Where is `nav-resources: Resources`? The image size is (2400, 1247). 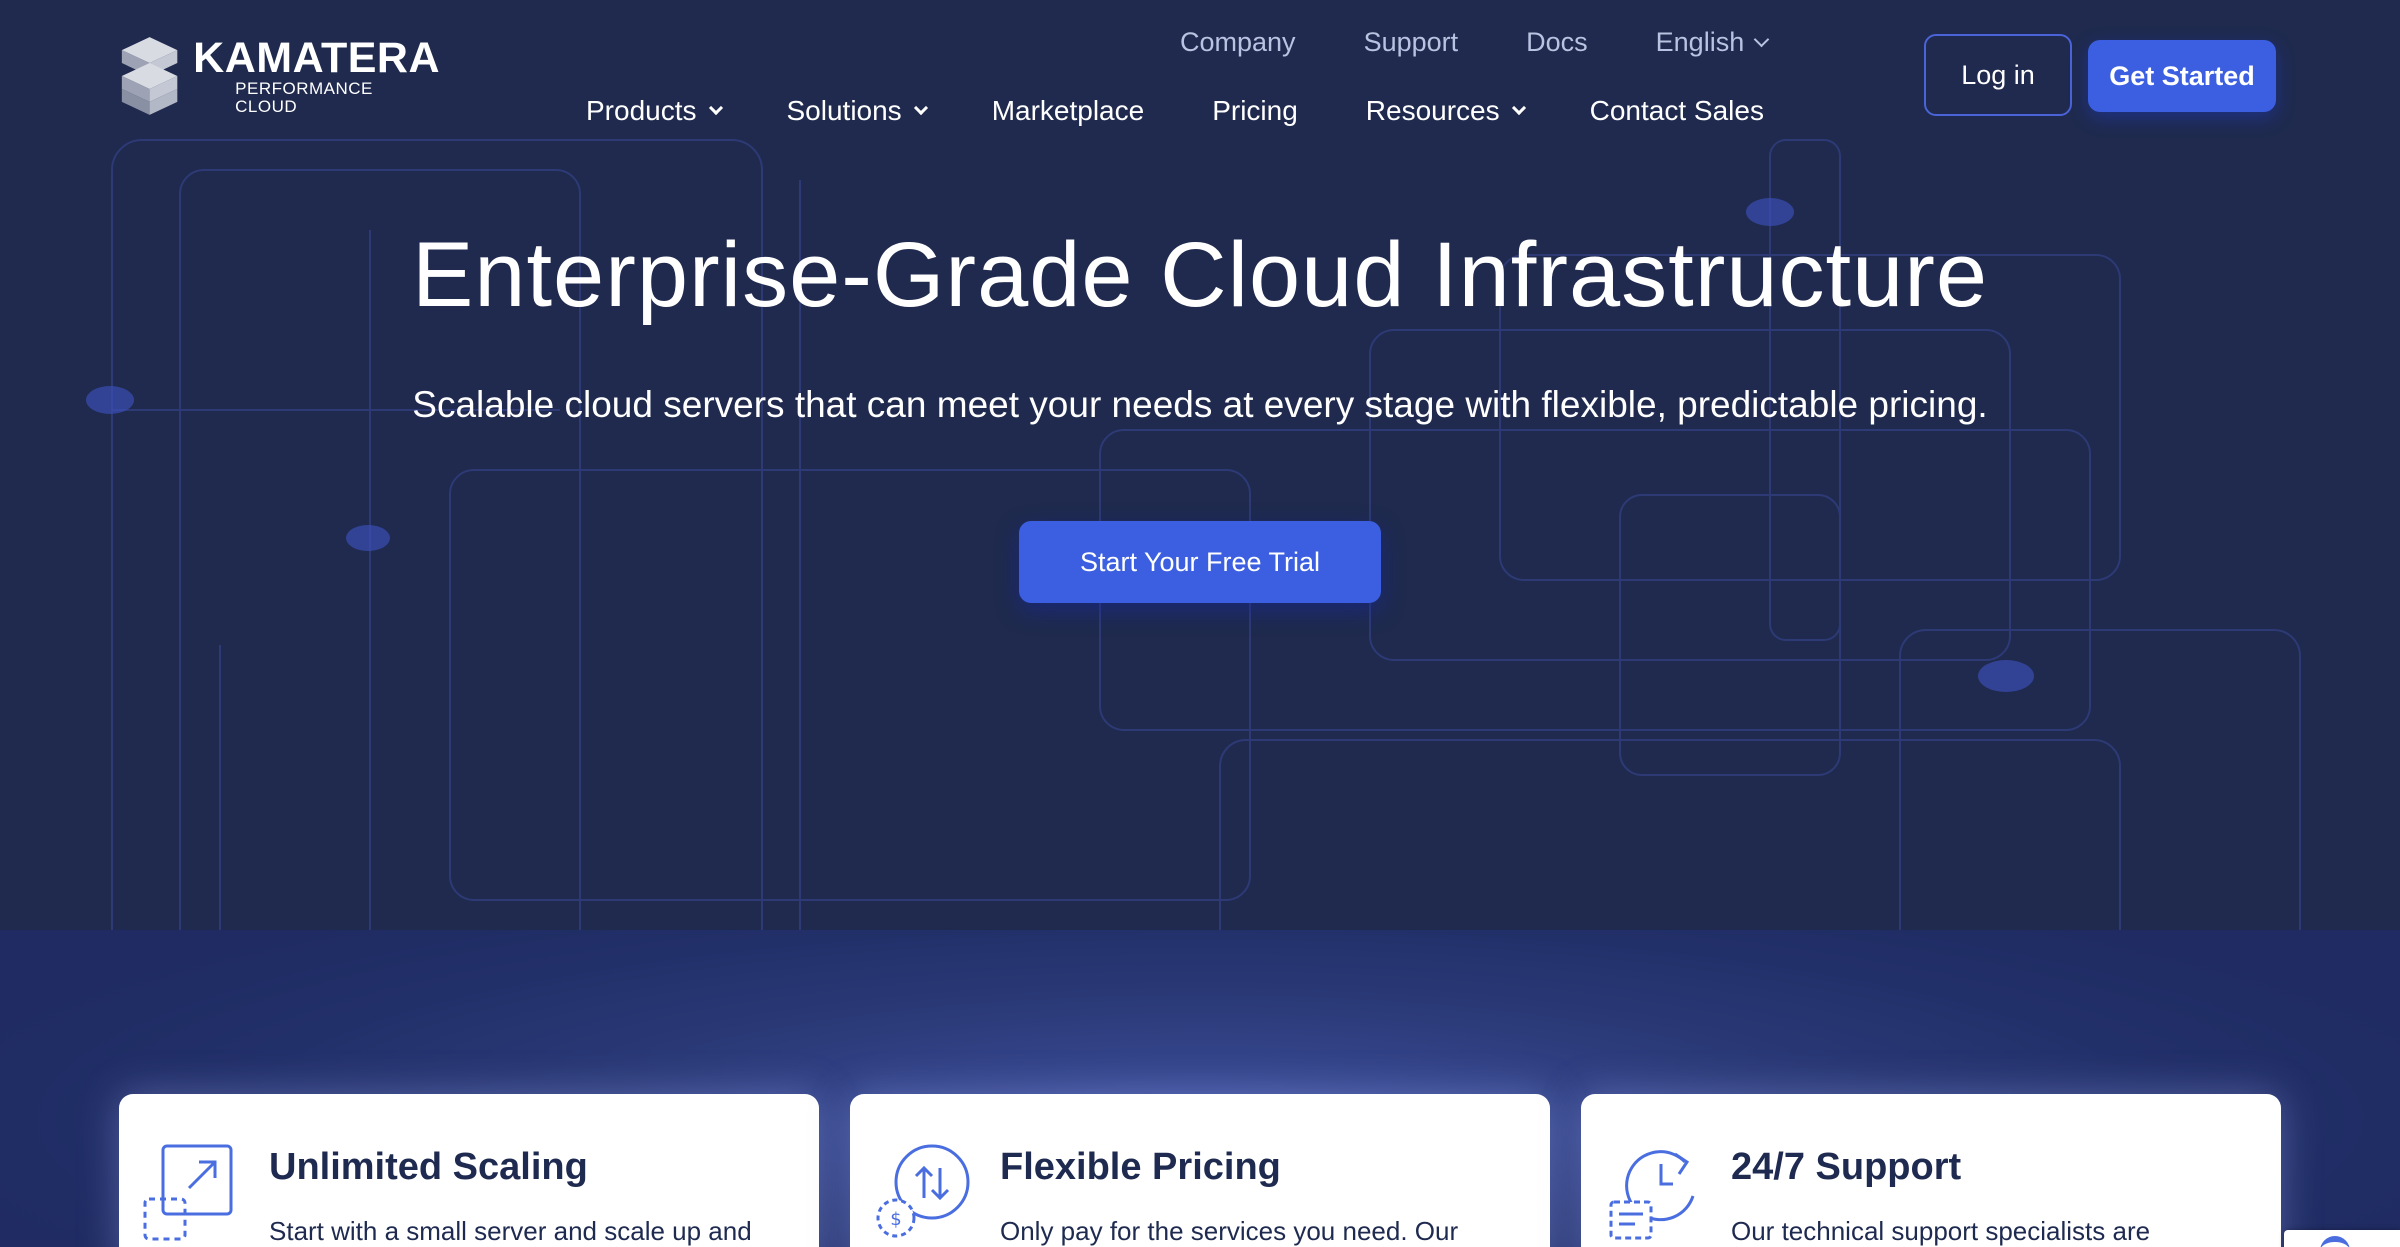 nav-resources: Resources is located at coordinates (1445, 111).